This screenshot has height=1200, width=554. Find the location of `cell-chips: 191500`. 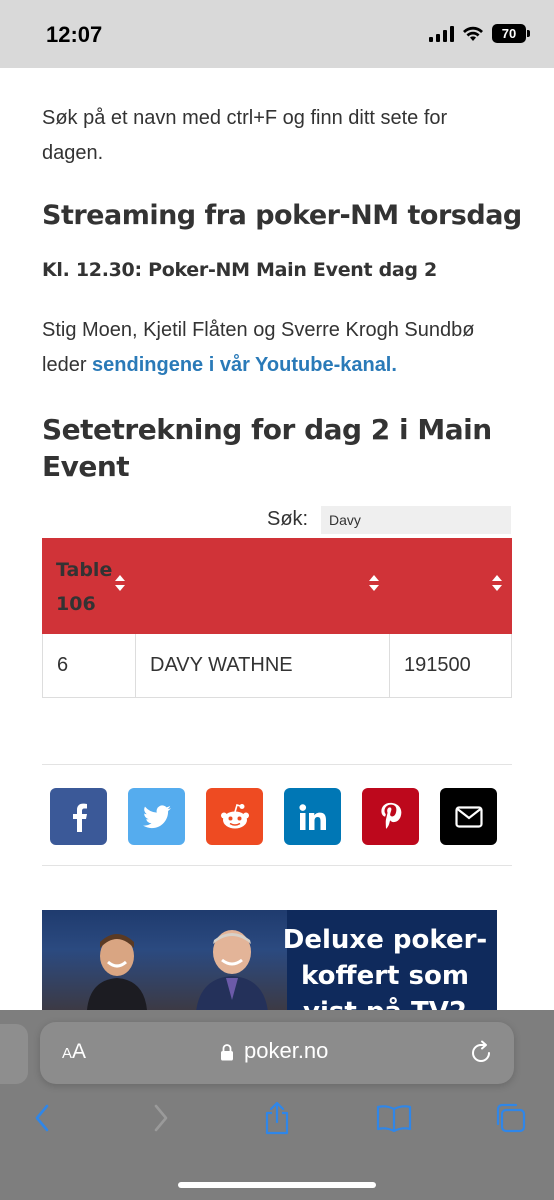

cell-chips: 191500 is located at coordinates (450, 665).